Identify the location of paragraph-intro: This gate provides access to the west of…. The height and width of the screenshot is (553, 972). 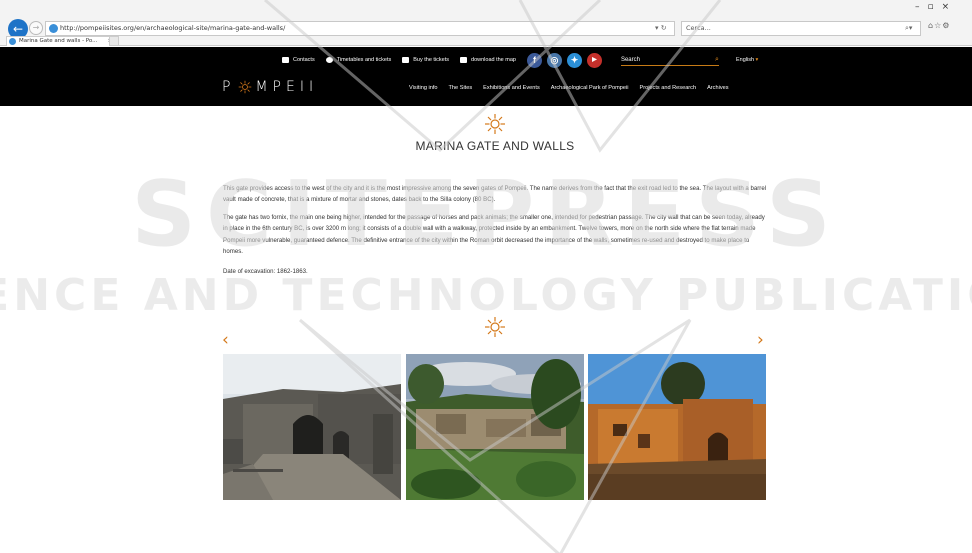
(495, 194).